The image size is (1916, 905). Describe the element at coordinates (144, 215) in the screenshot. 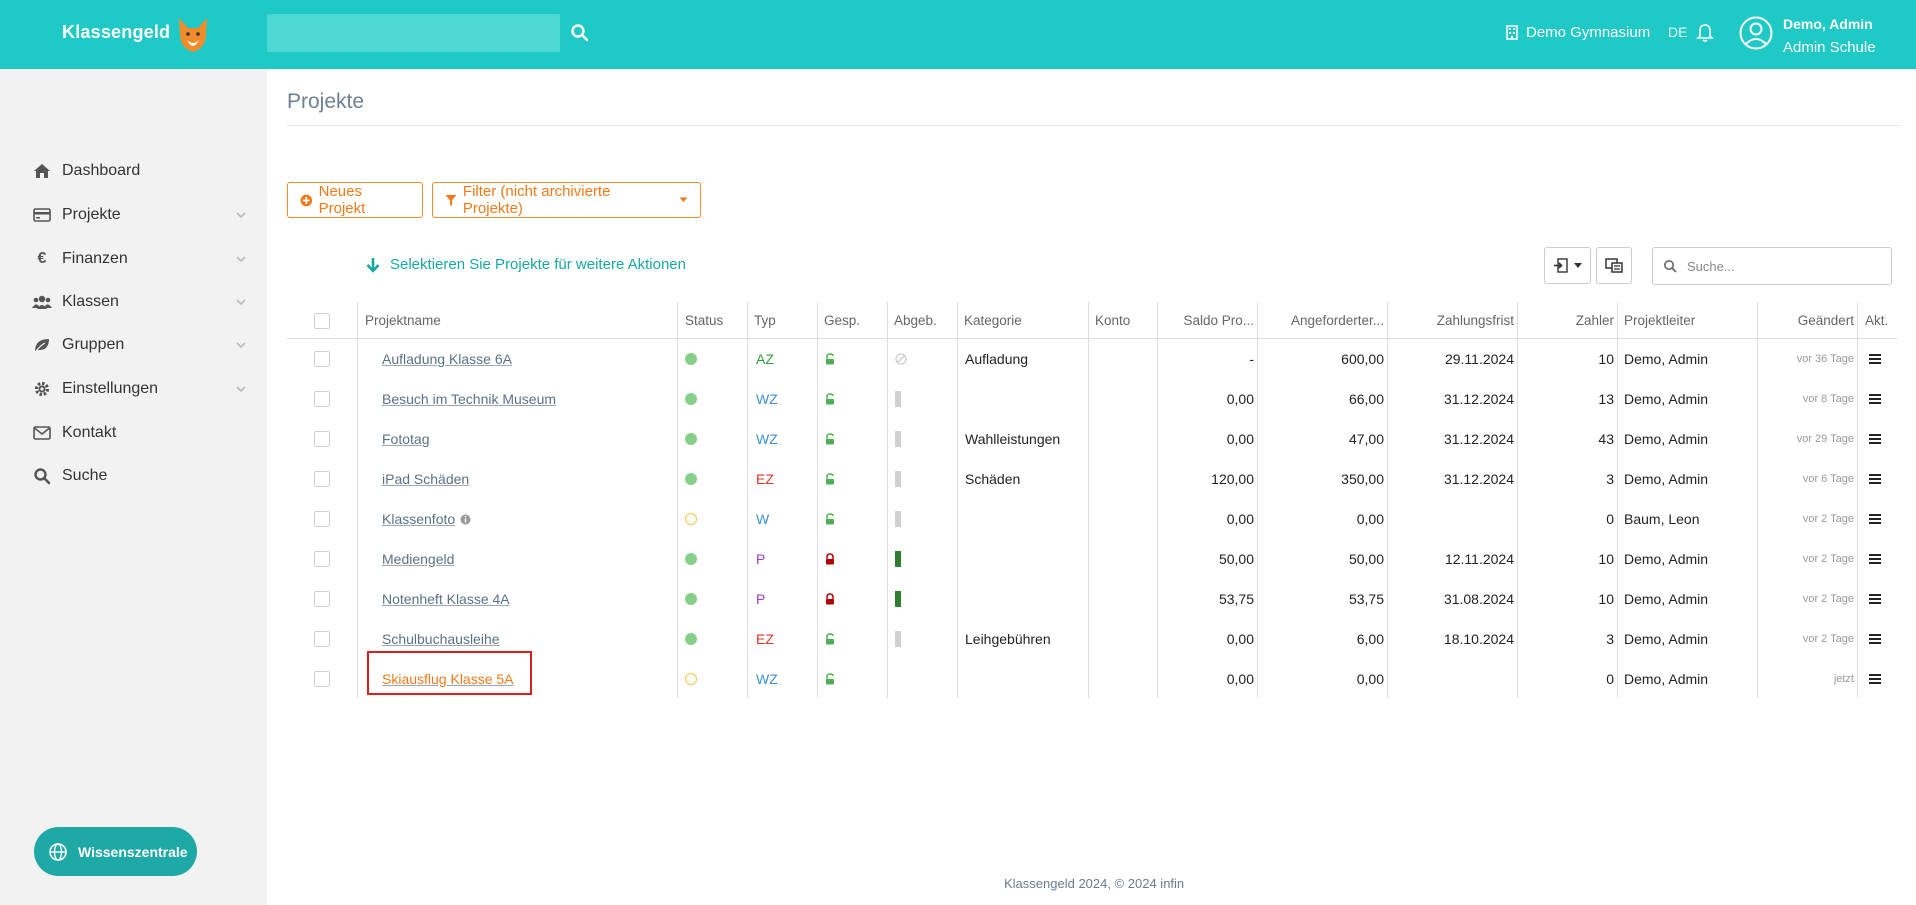

I see `sidebar-item-projekte: Projekte` at that location.